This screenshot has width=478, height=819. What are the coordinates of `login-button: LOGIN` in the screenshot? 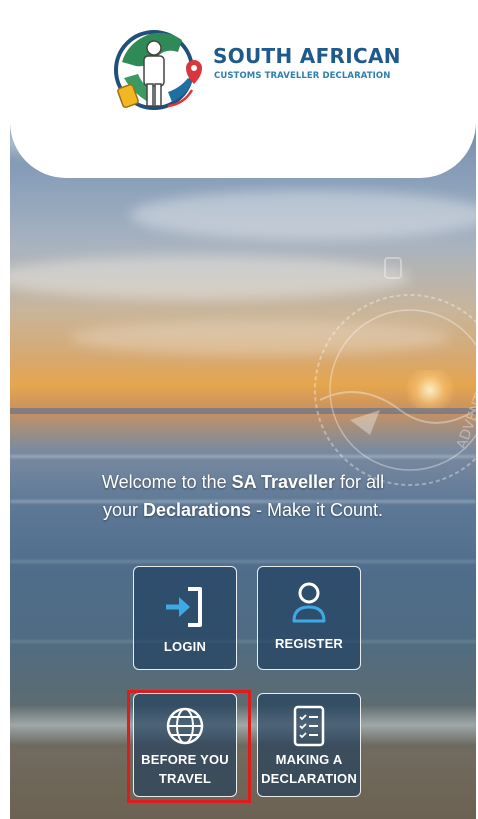 It's located at (185, 618).